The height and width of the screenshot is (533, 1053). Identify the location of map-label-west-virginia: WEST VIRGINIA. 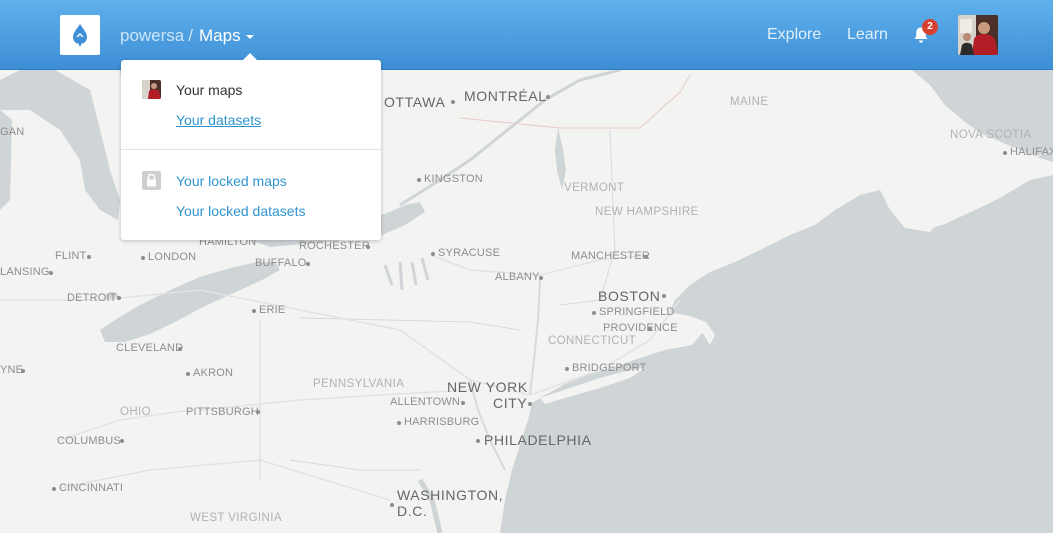
(236, 518).